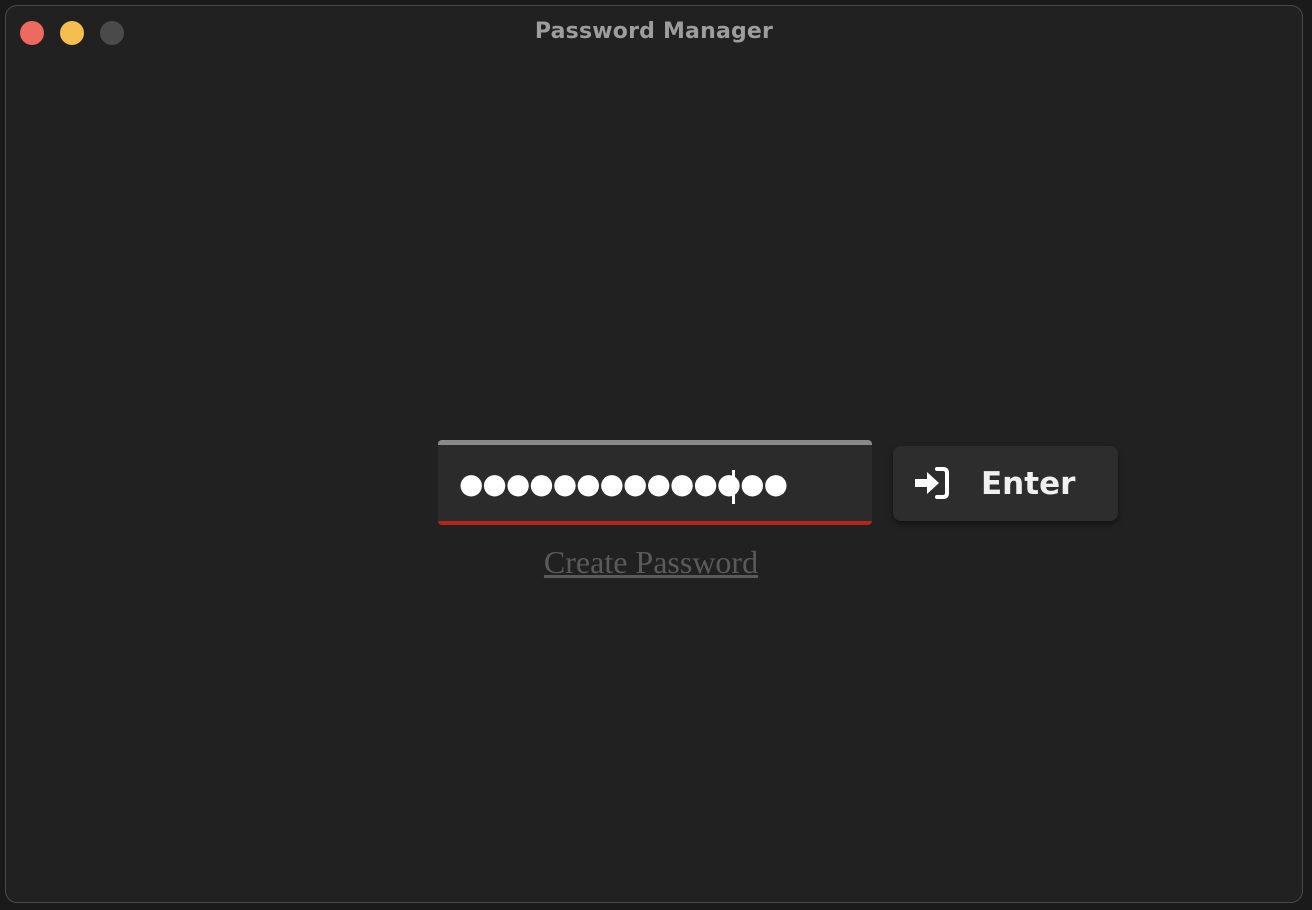 Image resolution: width=1312 pixels, height=910 pixels. Describe the element at coordinates (651, 562) in the screenshot. I see `create-password-label: Create Password` at that location.